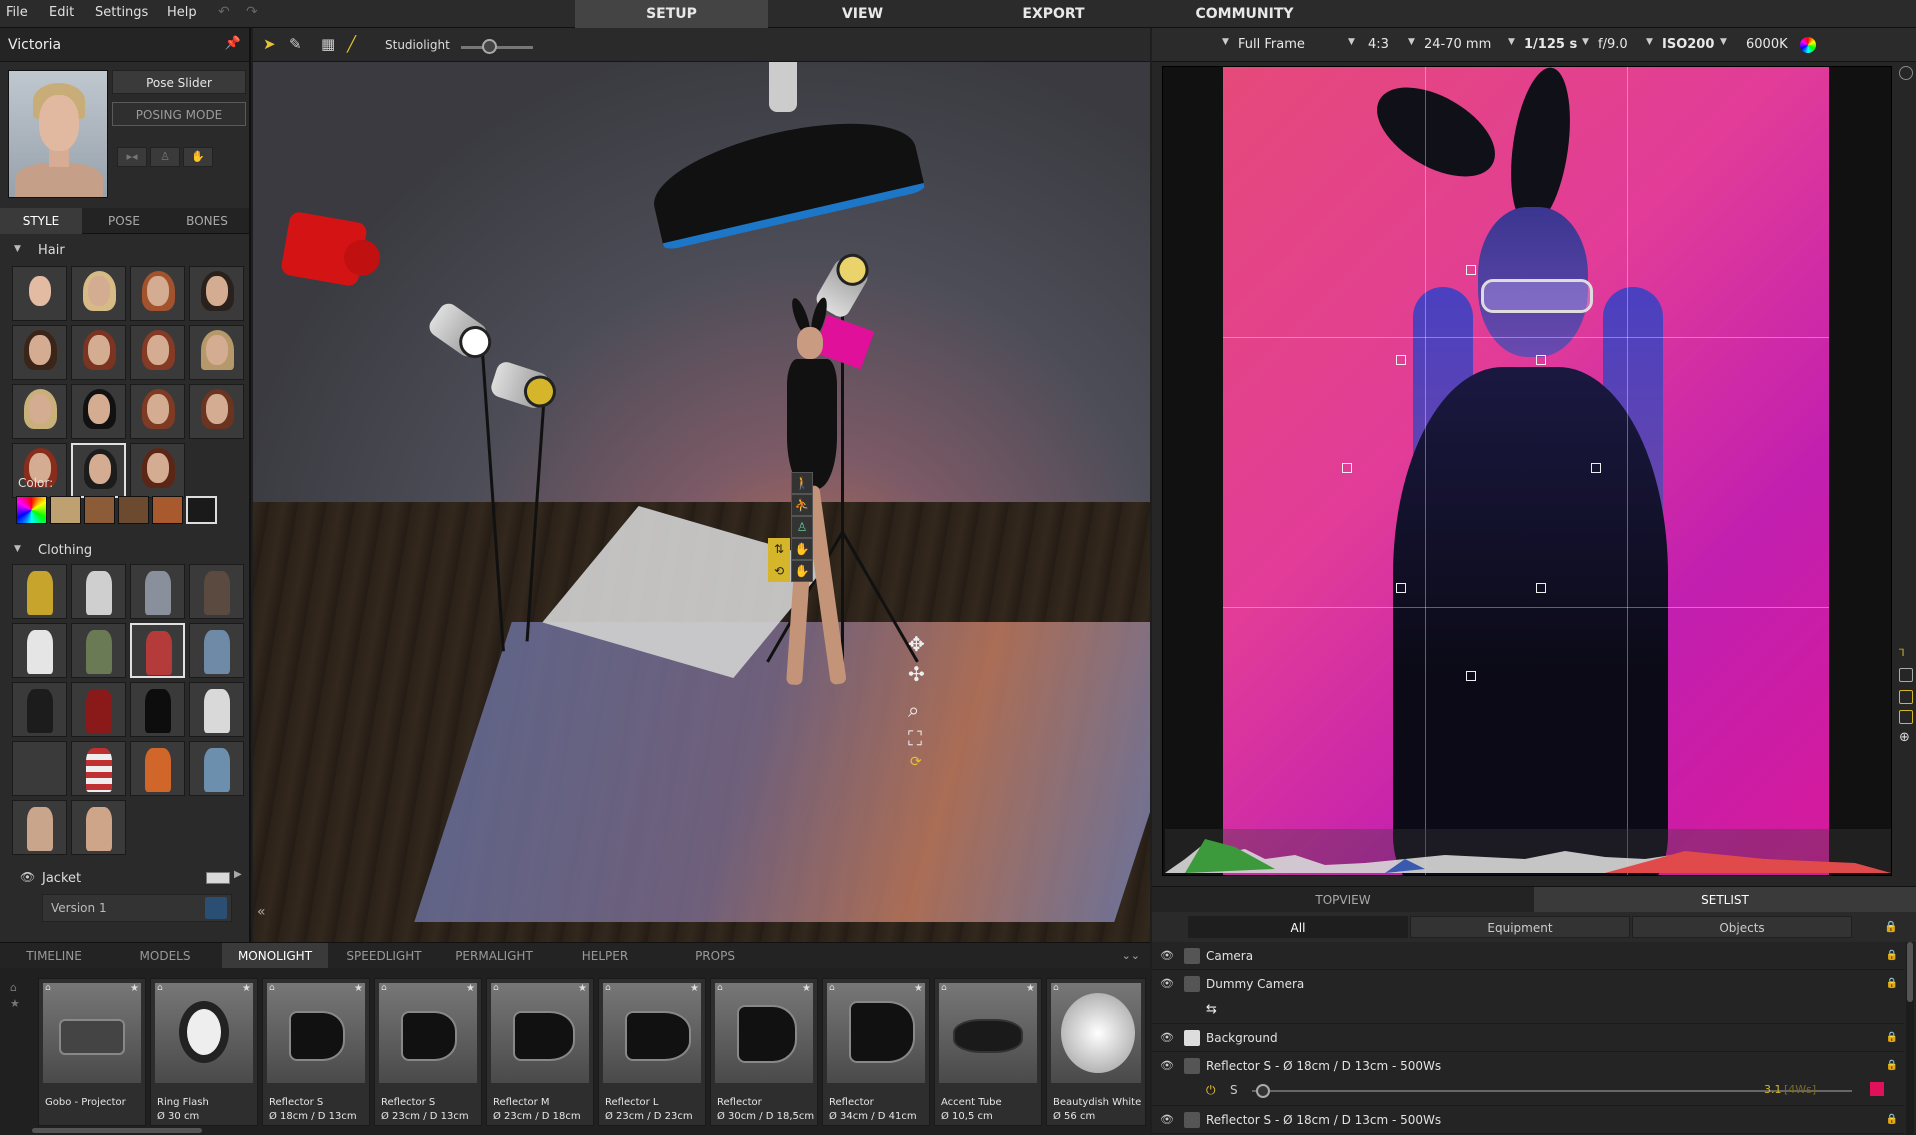 The height and width of the screenshot is (1135, 1916). What do you see at coordinates (117, 1130) in the screenshot?
I see `library-scrollbar` at bounding box center [117, 1130].